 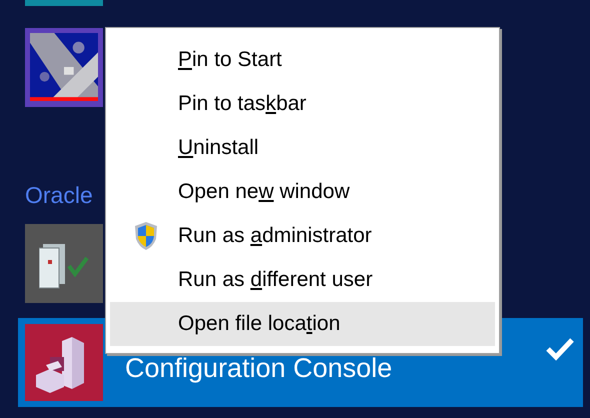 I want to click on shield-icon, so click(x=146, y=236).